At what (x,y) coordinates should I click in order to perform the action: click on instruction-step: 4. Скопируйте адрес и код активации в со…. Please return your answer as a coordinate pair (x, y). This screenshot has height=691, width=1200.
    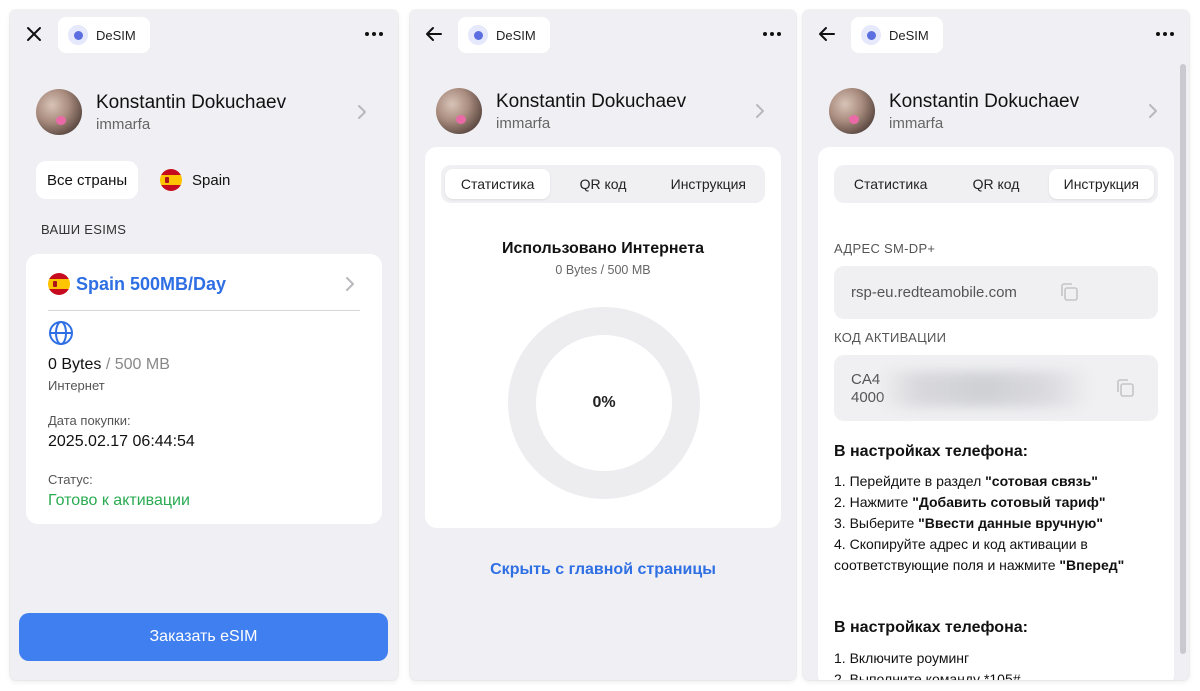
    Looking at the image, I should click on (979, 554).